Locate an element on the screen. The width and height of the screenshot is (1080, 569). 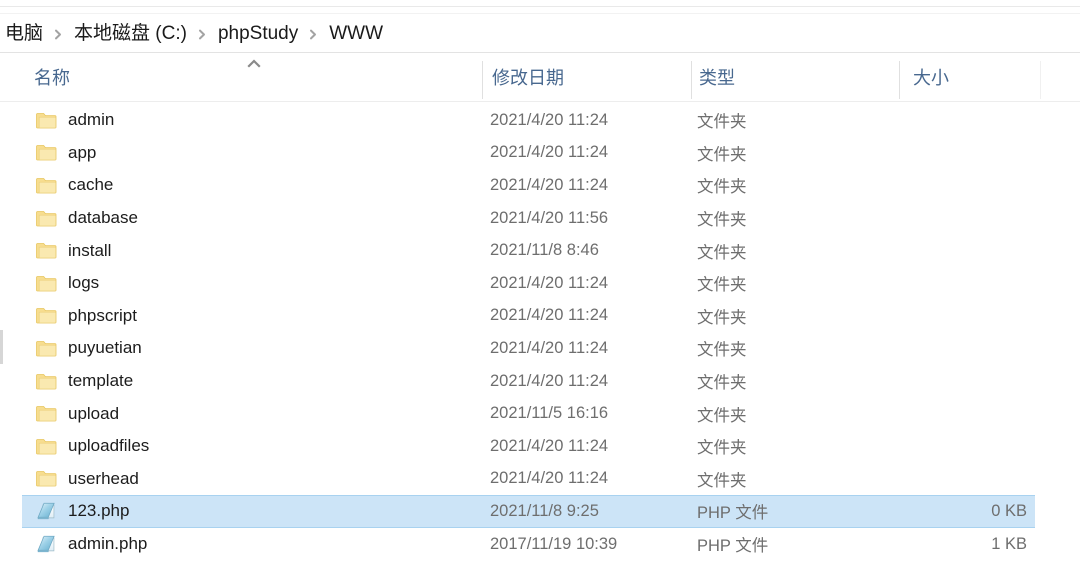
cell-size: 1 KB is located at coordinates (1009, 543).